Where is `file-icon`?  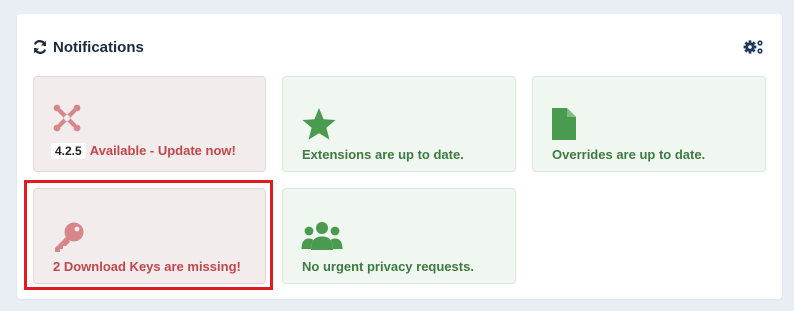 file-icon is located at coordinates (564, 126).